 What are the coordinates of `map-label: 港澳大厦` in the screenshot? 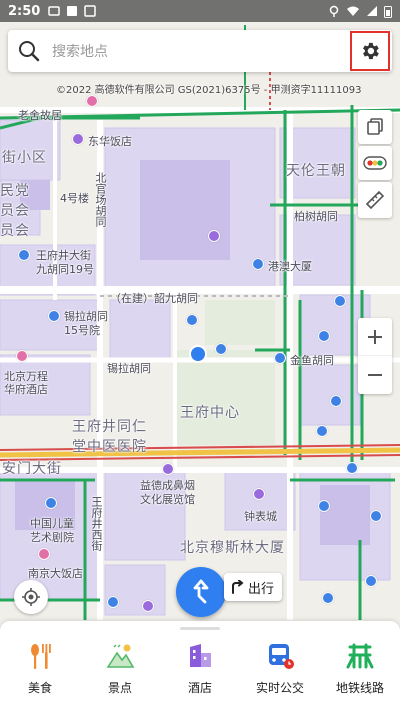 It's located at (290, 266).